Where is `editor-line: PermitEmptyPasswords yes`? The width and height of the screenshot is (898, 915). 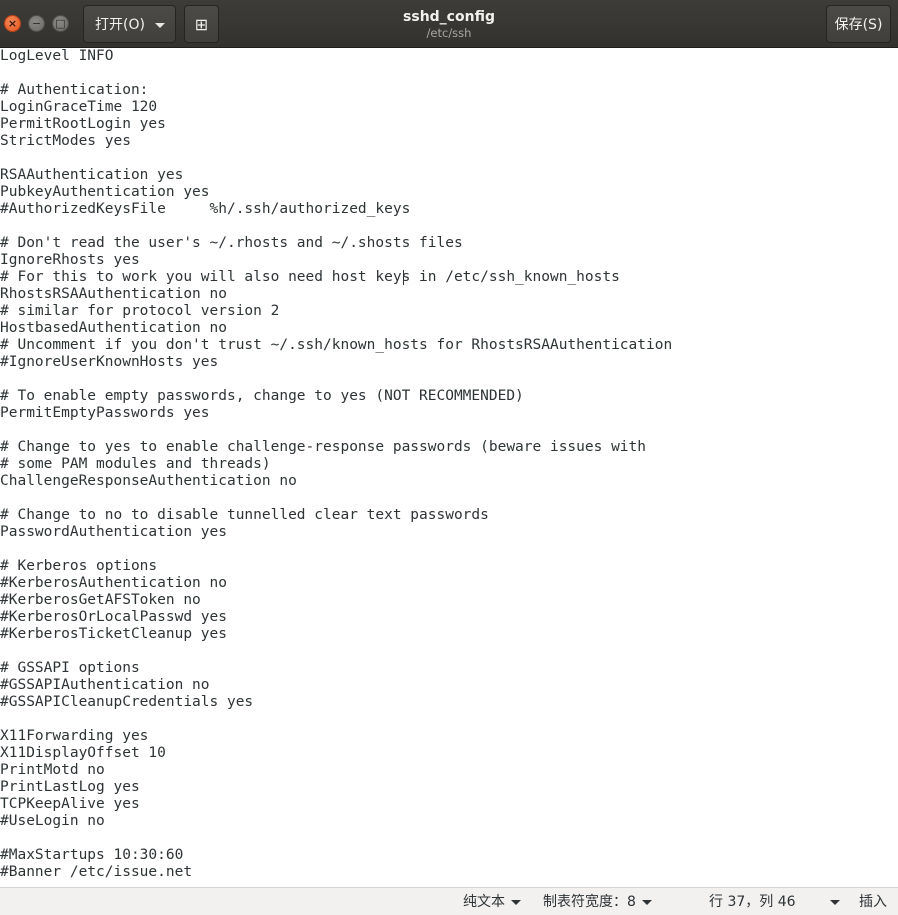
editor-line: PermitEmptyPasswords yes is located at coordinates (105, 413).